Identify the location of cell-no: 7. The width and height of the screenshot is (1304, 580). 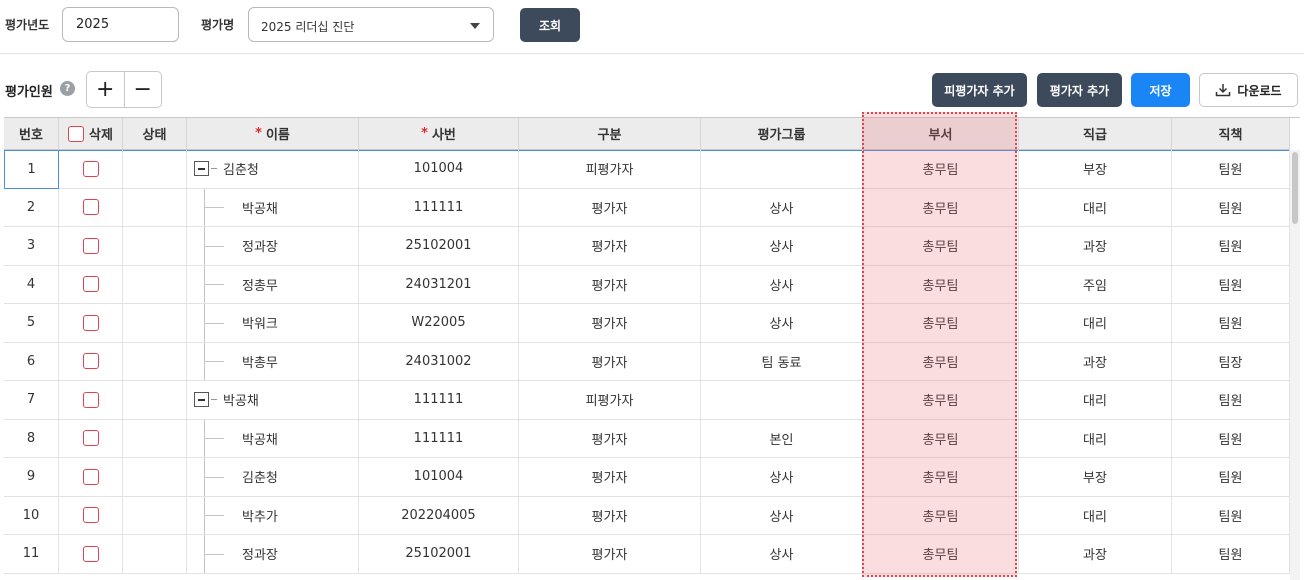
(31, 400).